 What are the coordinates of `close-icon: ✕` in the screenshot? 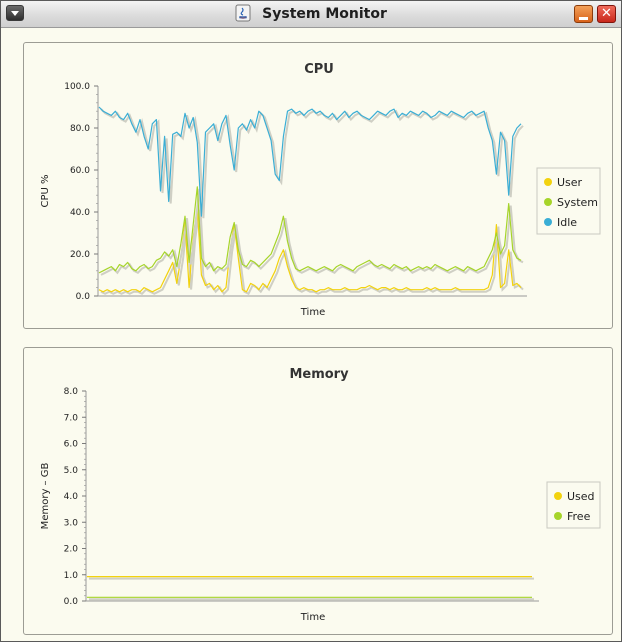 It's located at (606, 13).